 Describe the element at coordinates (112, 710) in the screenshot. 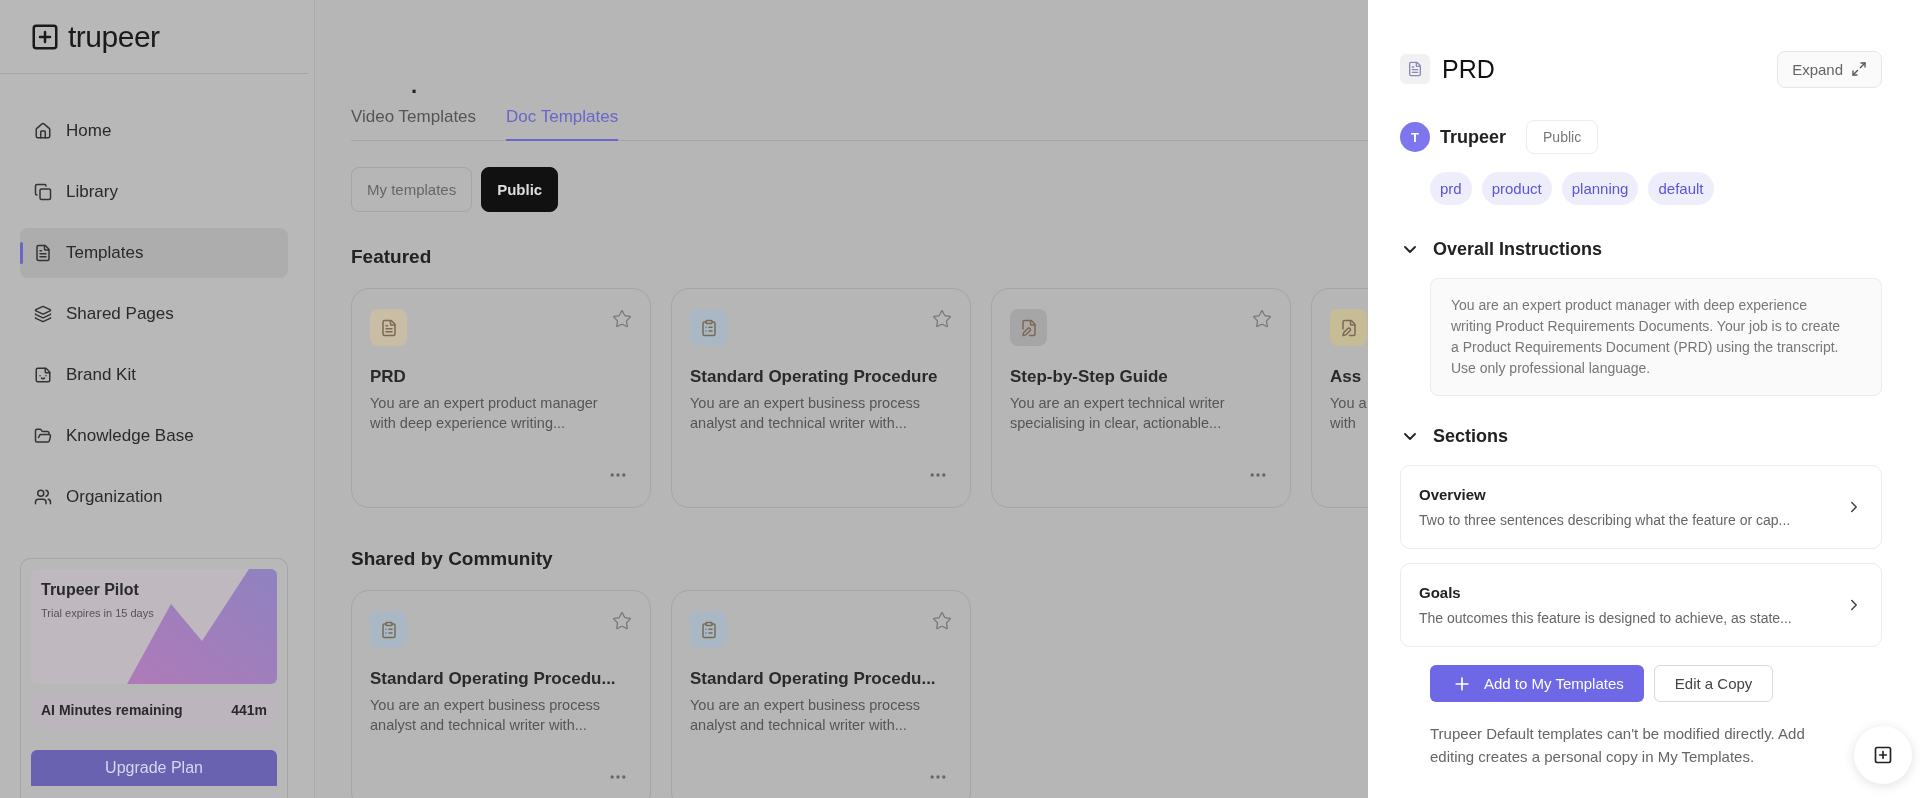

I see `minutes-label: AI Minutes remaining` at that location.